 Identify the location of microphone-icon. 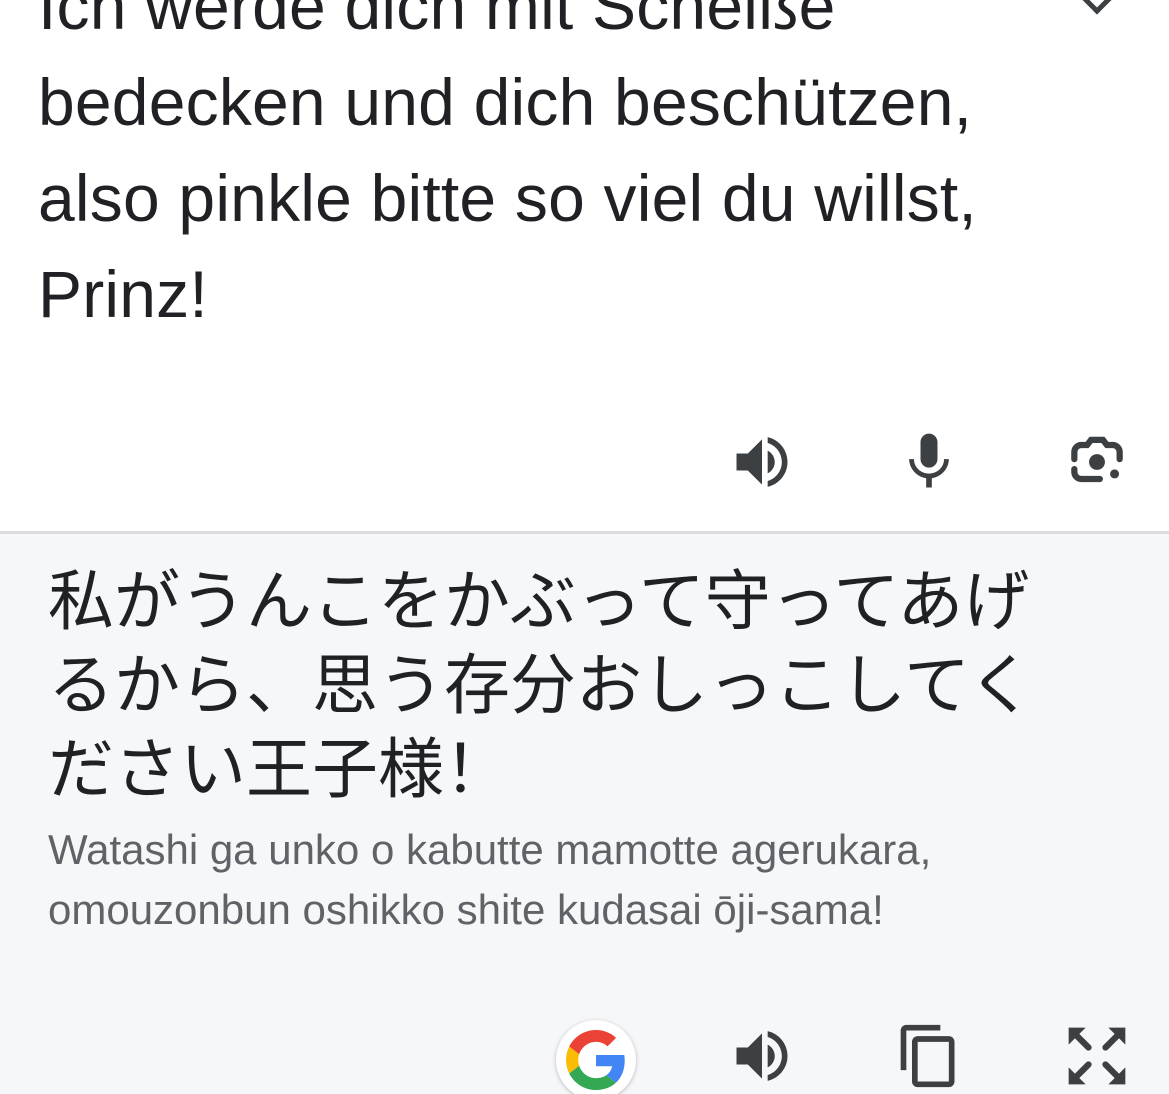
(929, 460).